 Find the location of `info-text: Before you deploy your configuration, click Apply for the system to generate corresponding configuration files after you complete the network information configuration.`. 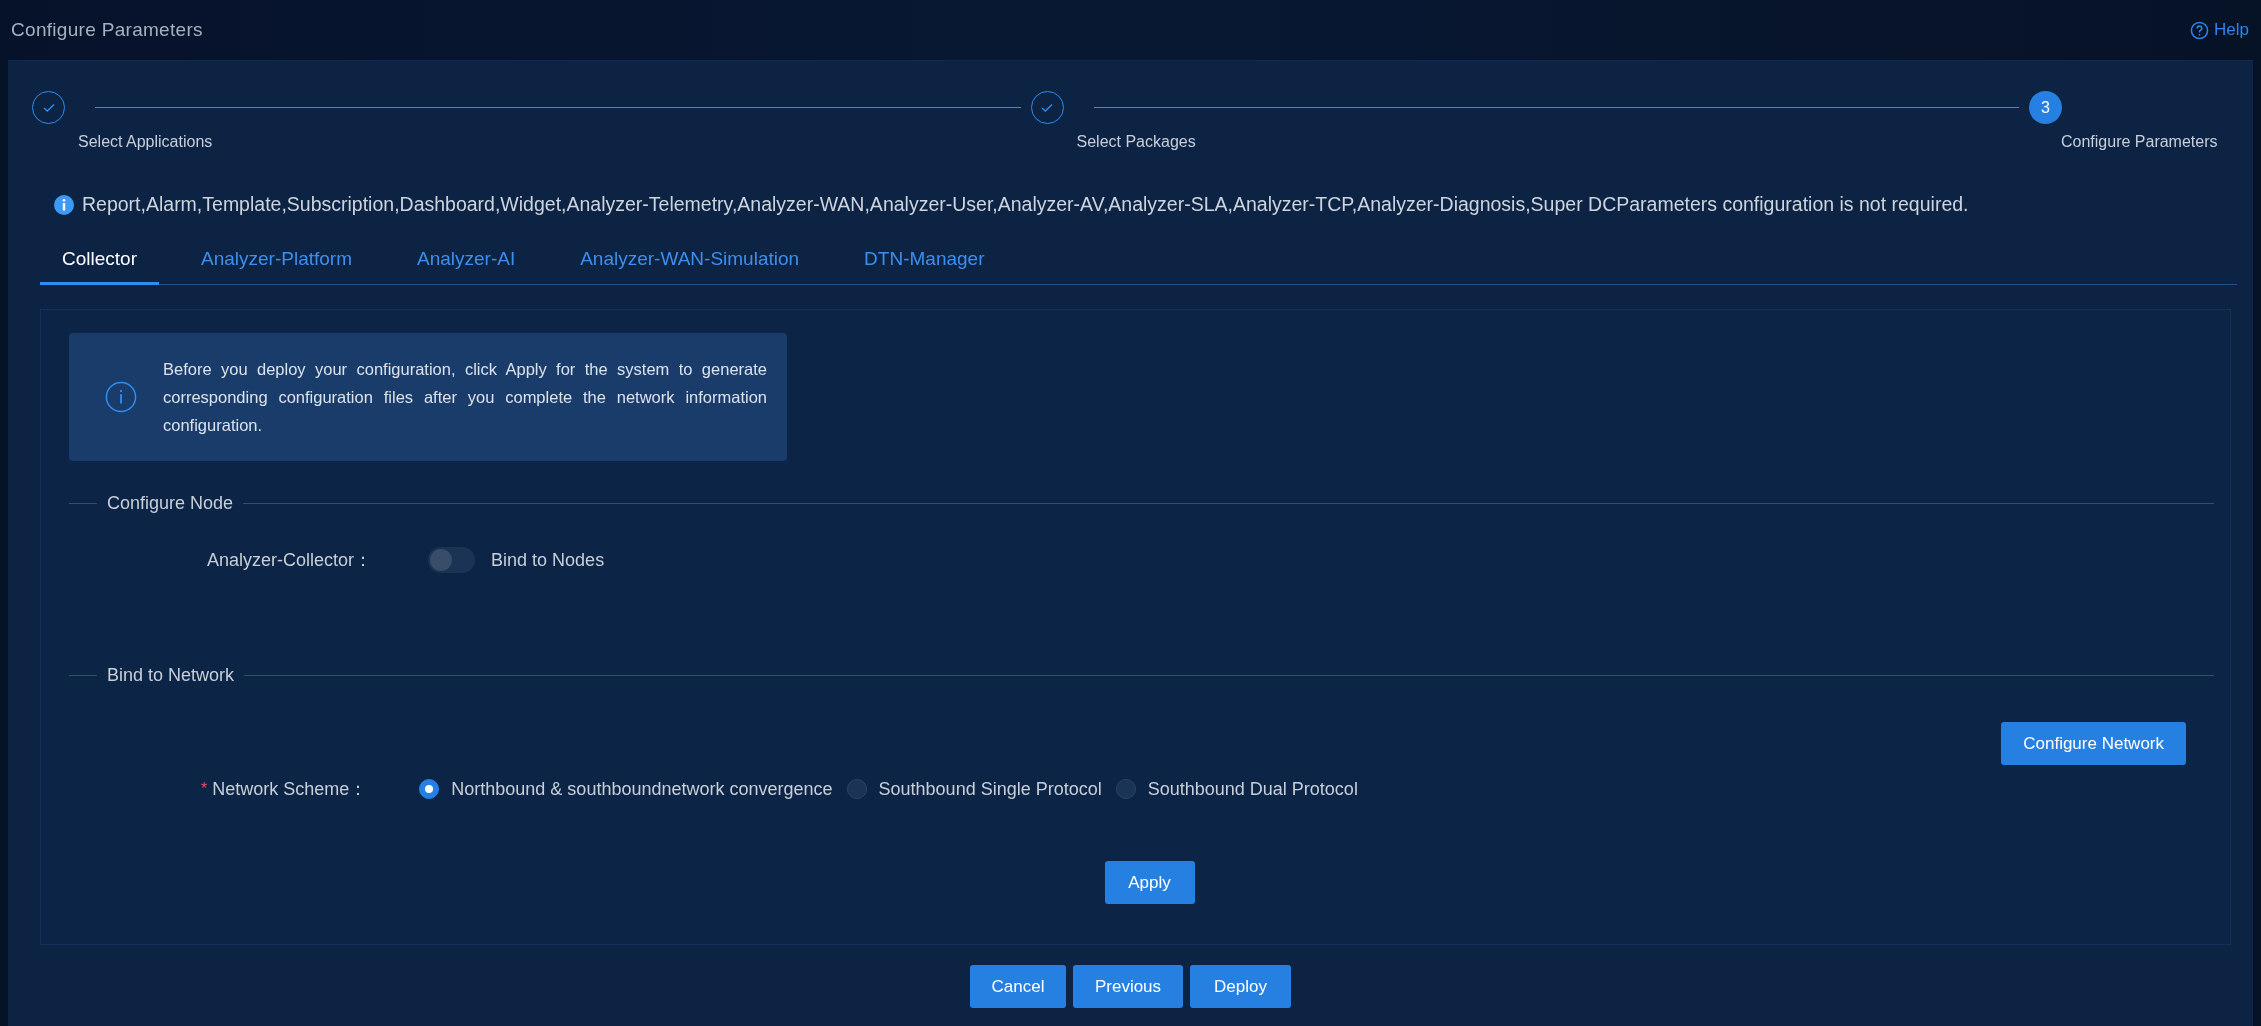

info-text: Before you deploy your configuration, click Apply for the system to generate corresponding configuration files after you complete the network information configuration. is located at coordinates (465, 397).